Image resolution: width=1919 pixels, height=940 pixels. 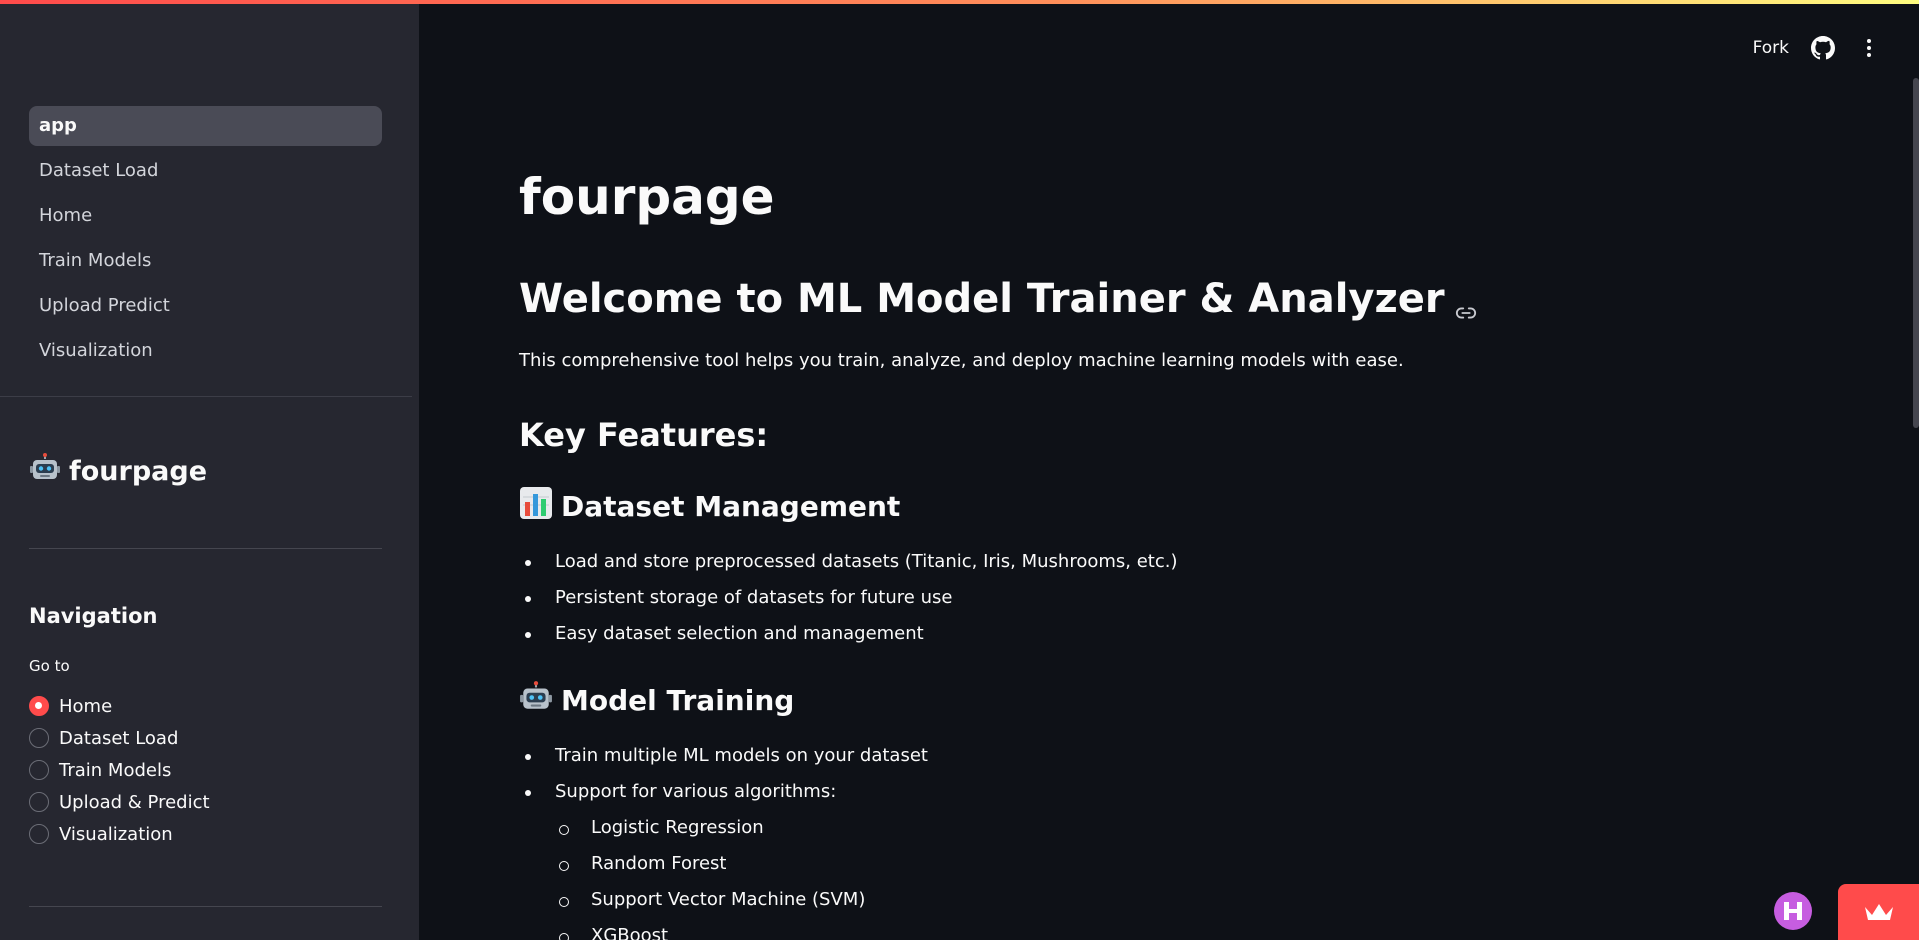 What do you see at coordinates (1916, 253) in the screenshot?
I see `main-scrollbar` at bounding box center [1916, 253].